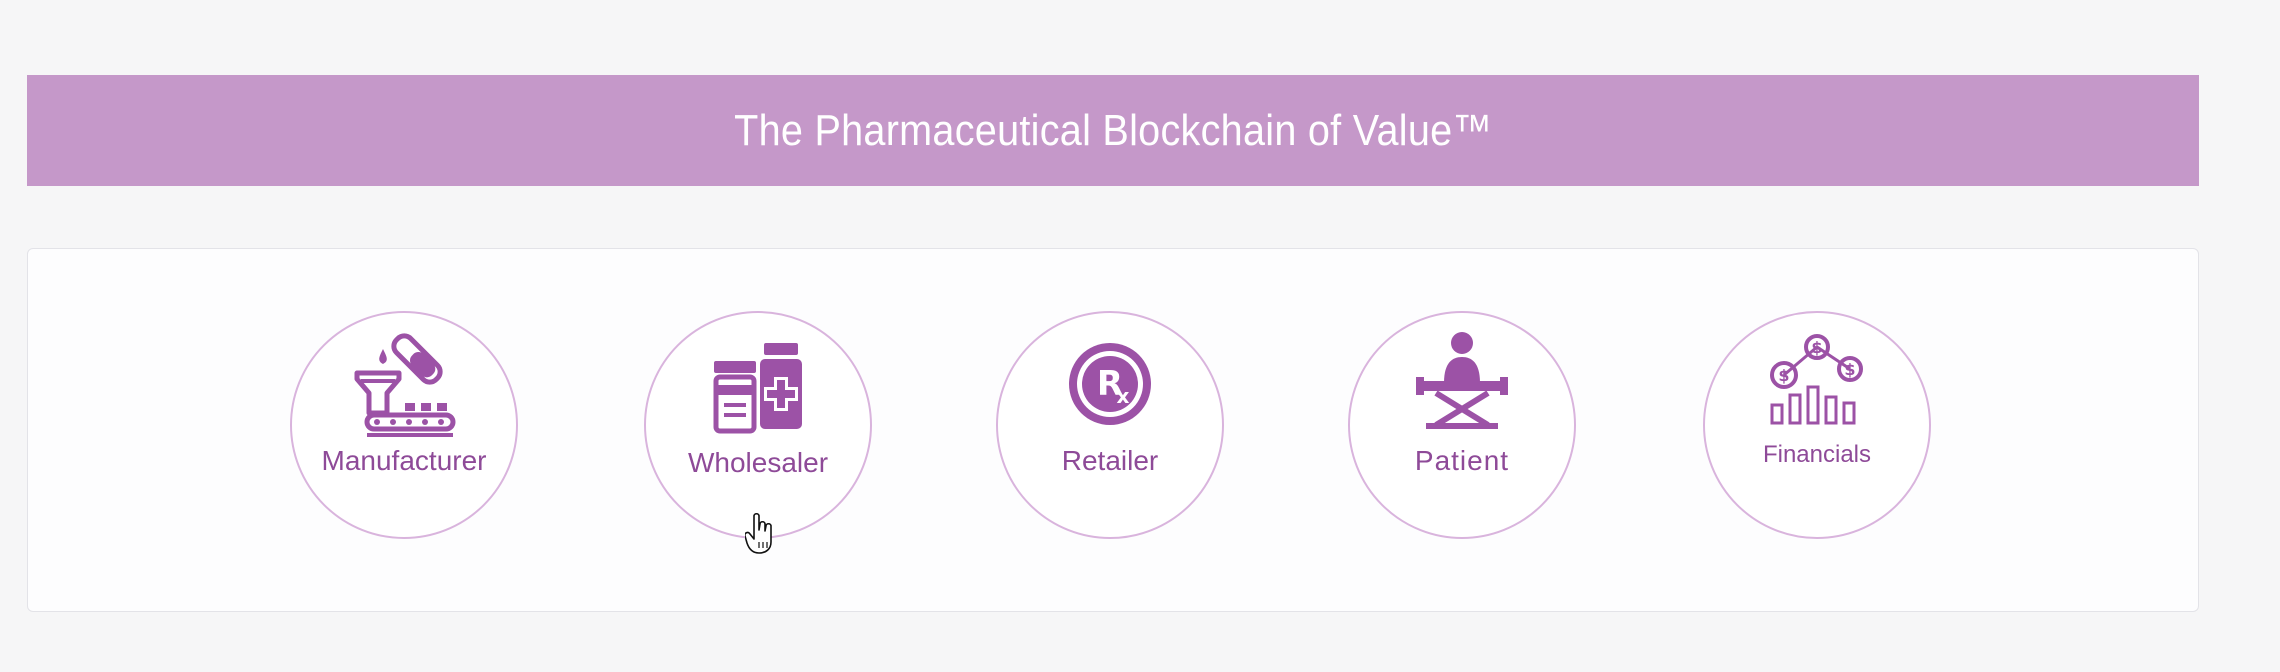 The width and height of the screenshot is (2280, 672). What do you see at coordinates (1816, 379) in the screenshot?
I see `financial-chart-icon: $ $ $` at bounding box center [1816, 379].